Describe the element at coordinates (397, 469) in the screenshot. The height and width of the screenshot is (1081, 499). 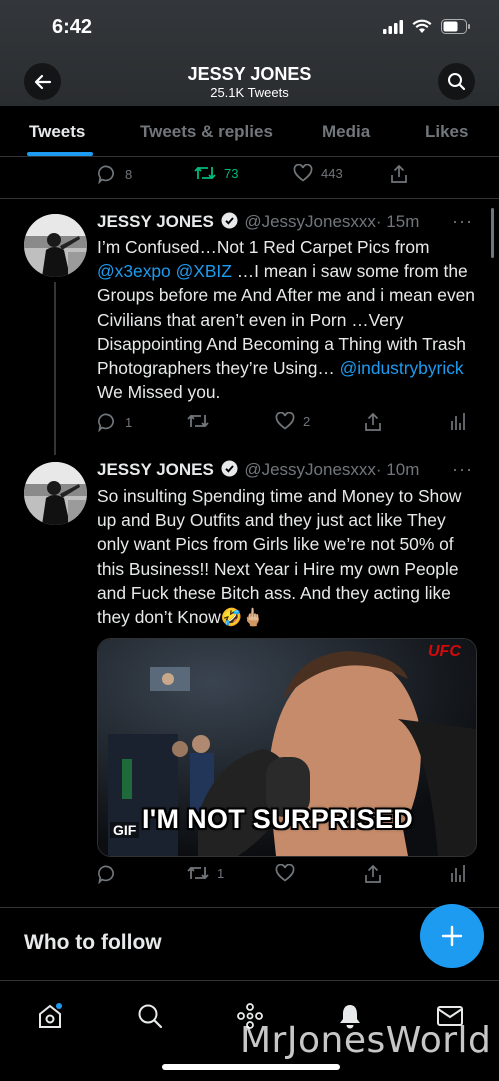
I see `tweet-time: · 10m` at that location.